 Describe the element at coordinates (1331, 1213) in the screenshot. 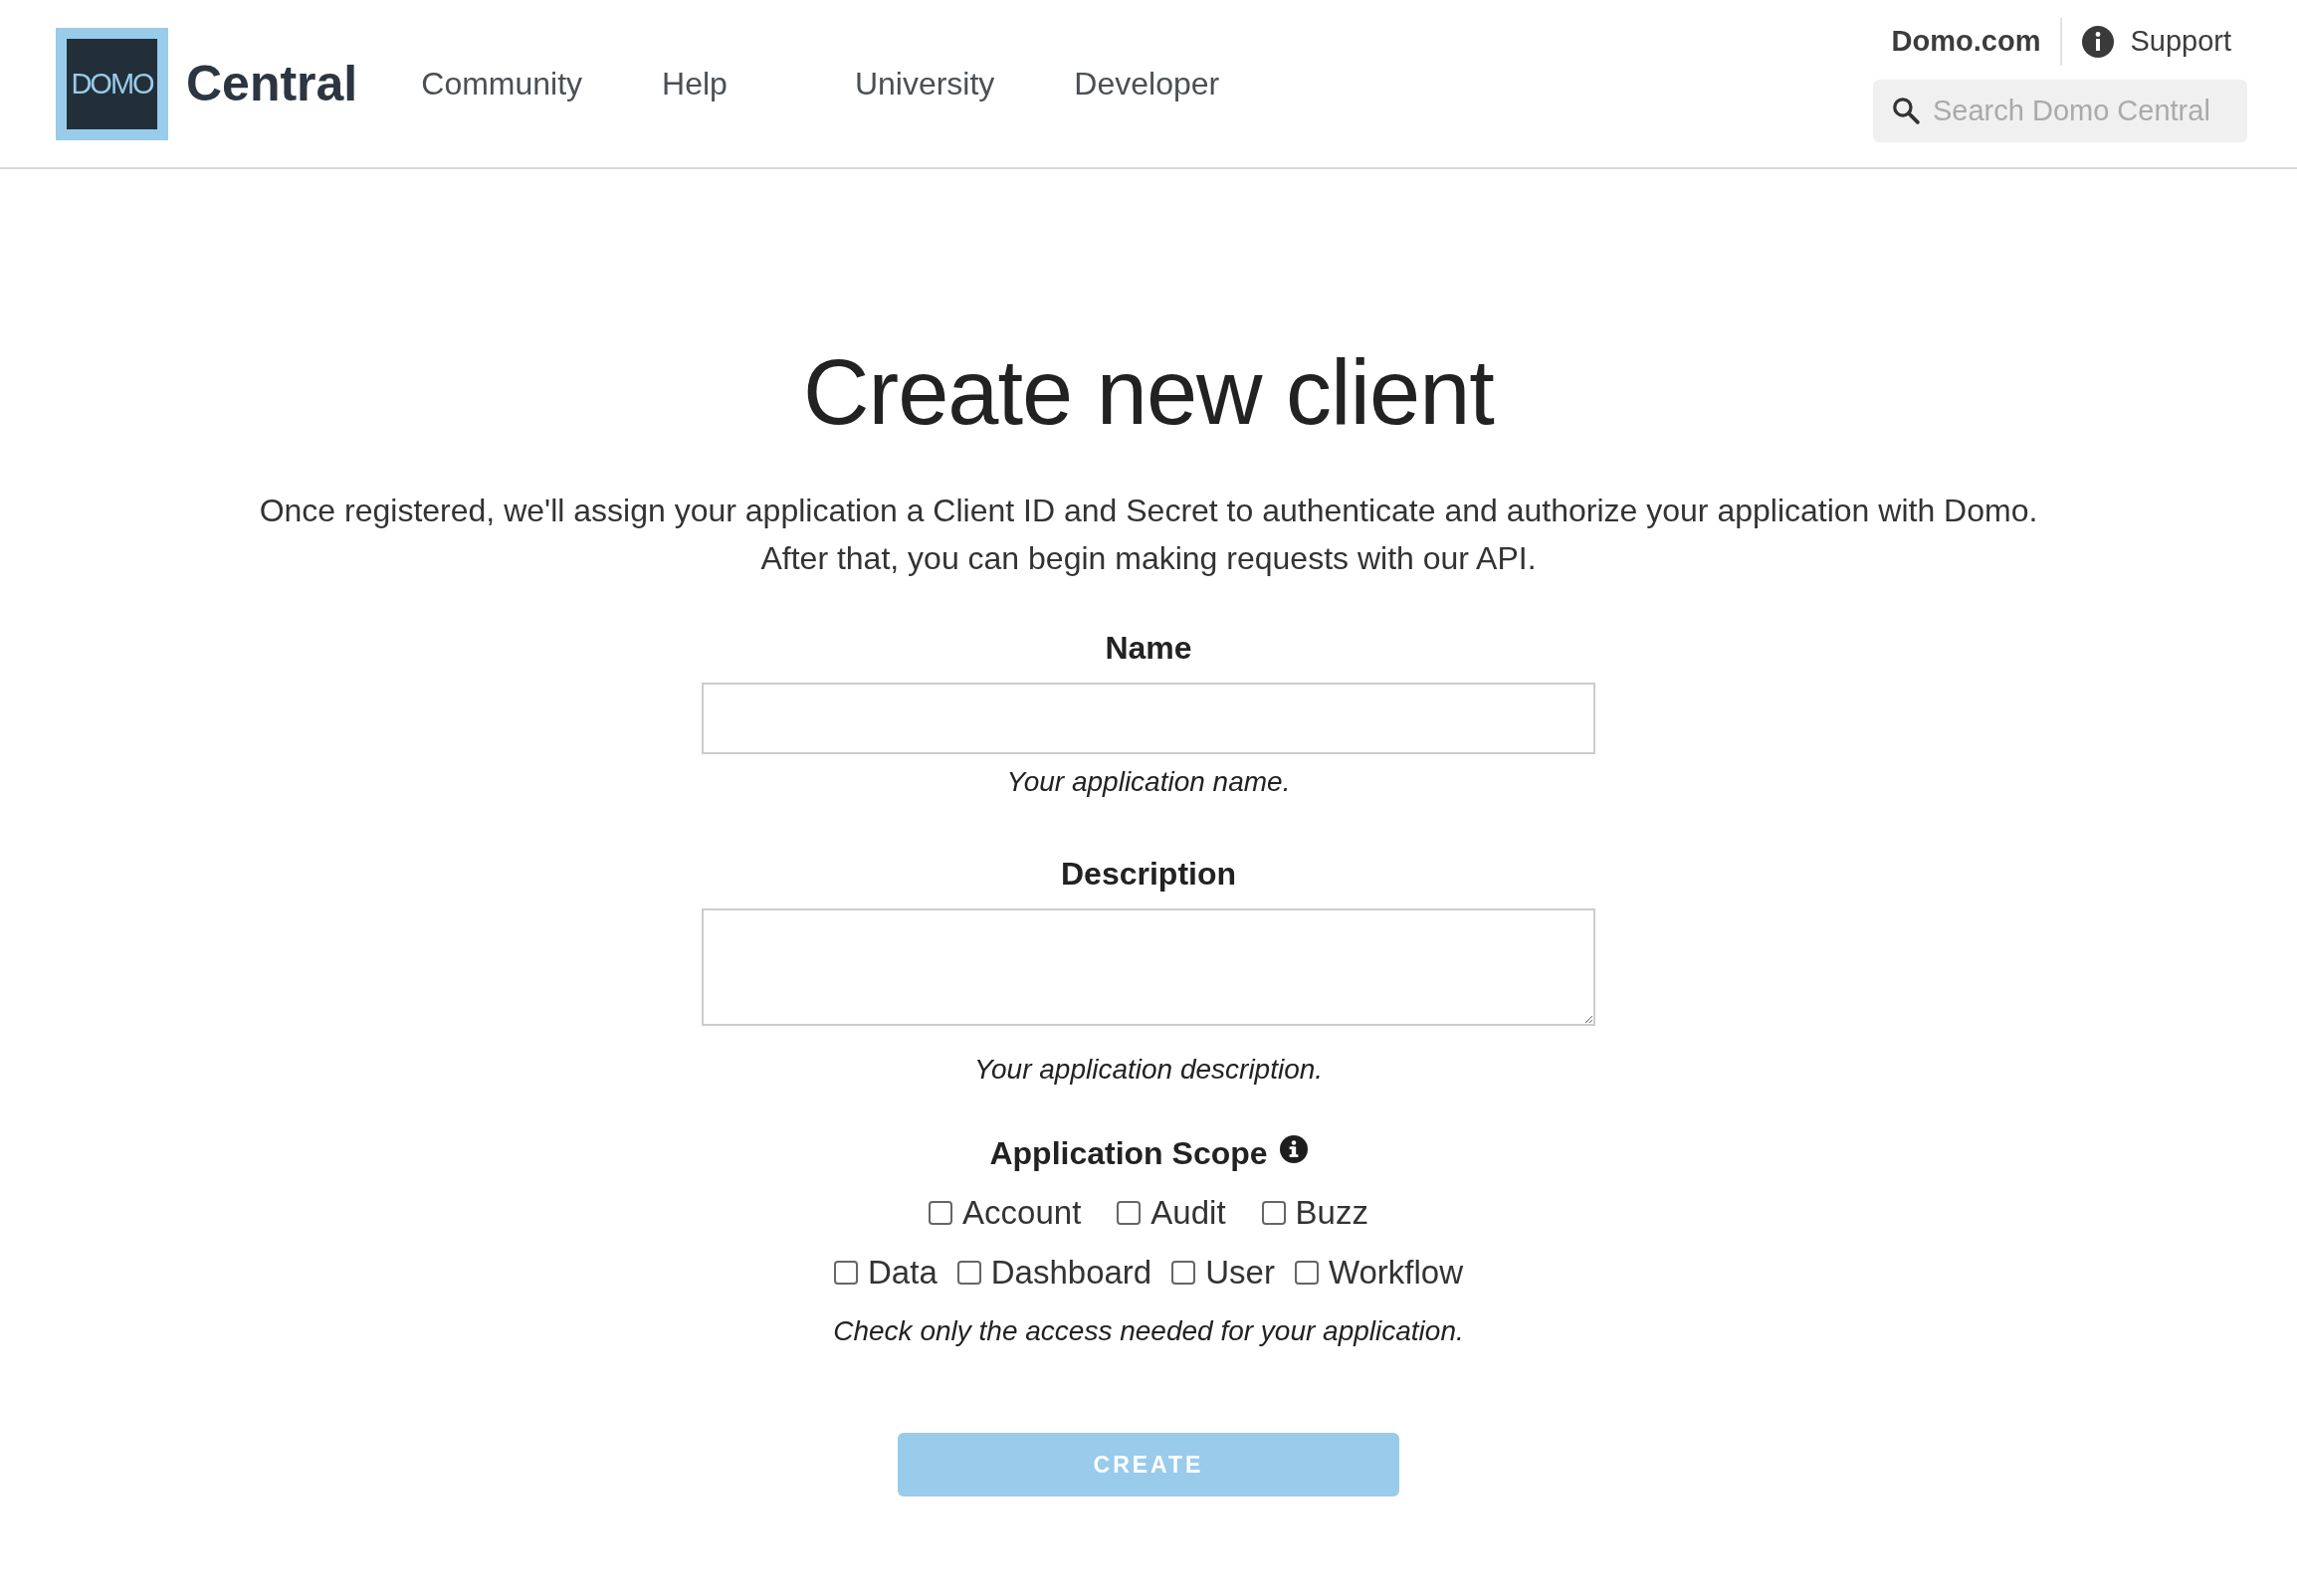

I see `checkbox-label: Buzz` at that location.